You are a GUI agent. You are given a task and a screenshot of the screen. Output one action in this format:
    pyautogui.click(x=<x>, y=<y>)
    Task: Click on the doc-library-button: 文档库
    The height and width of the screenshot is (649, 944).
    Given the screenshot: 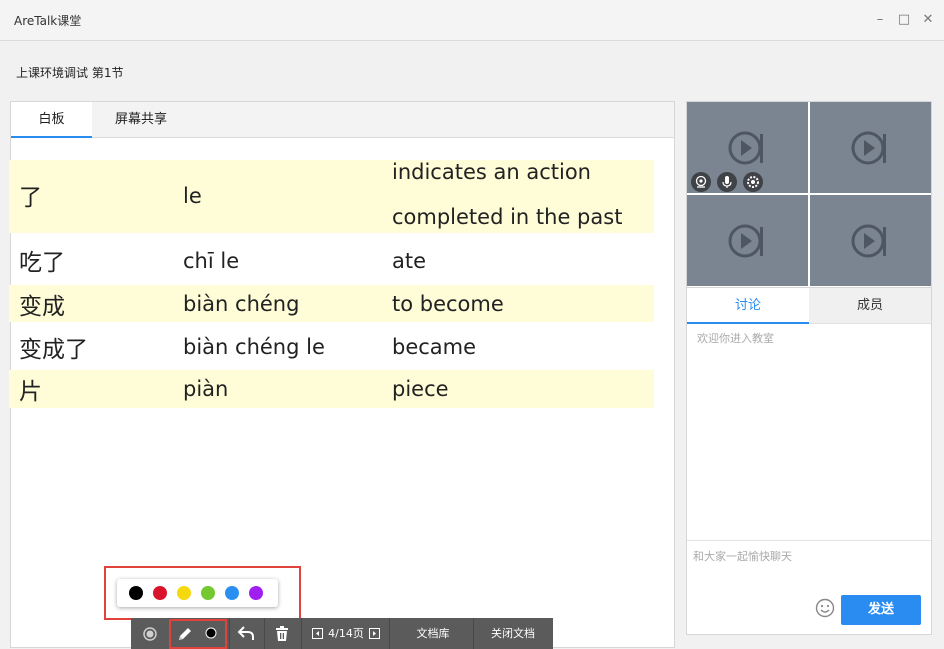 What is the action you would take?
    pyautogui.click(x=433, y=633)
    